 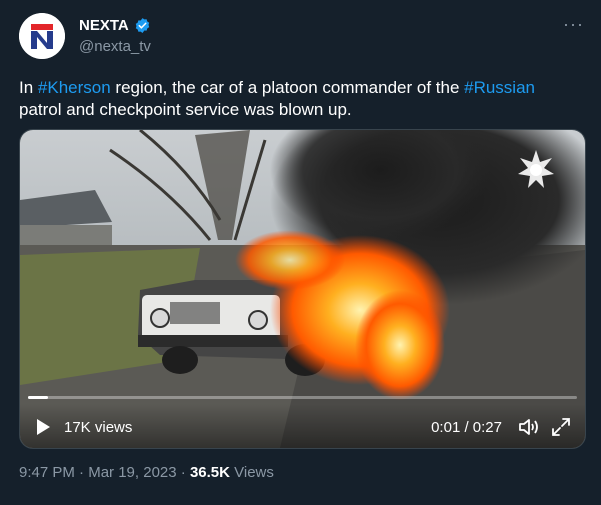 What do you see at coordinates (115, 46) in the screenshot?
I see `author-handle: @nexta_tv` at bounding box center [115, 46].